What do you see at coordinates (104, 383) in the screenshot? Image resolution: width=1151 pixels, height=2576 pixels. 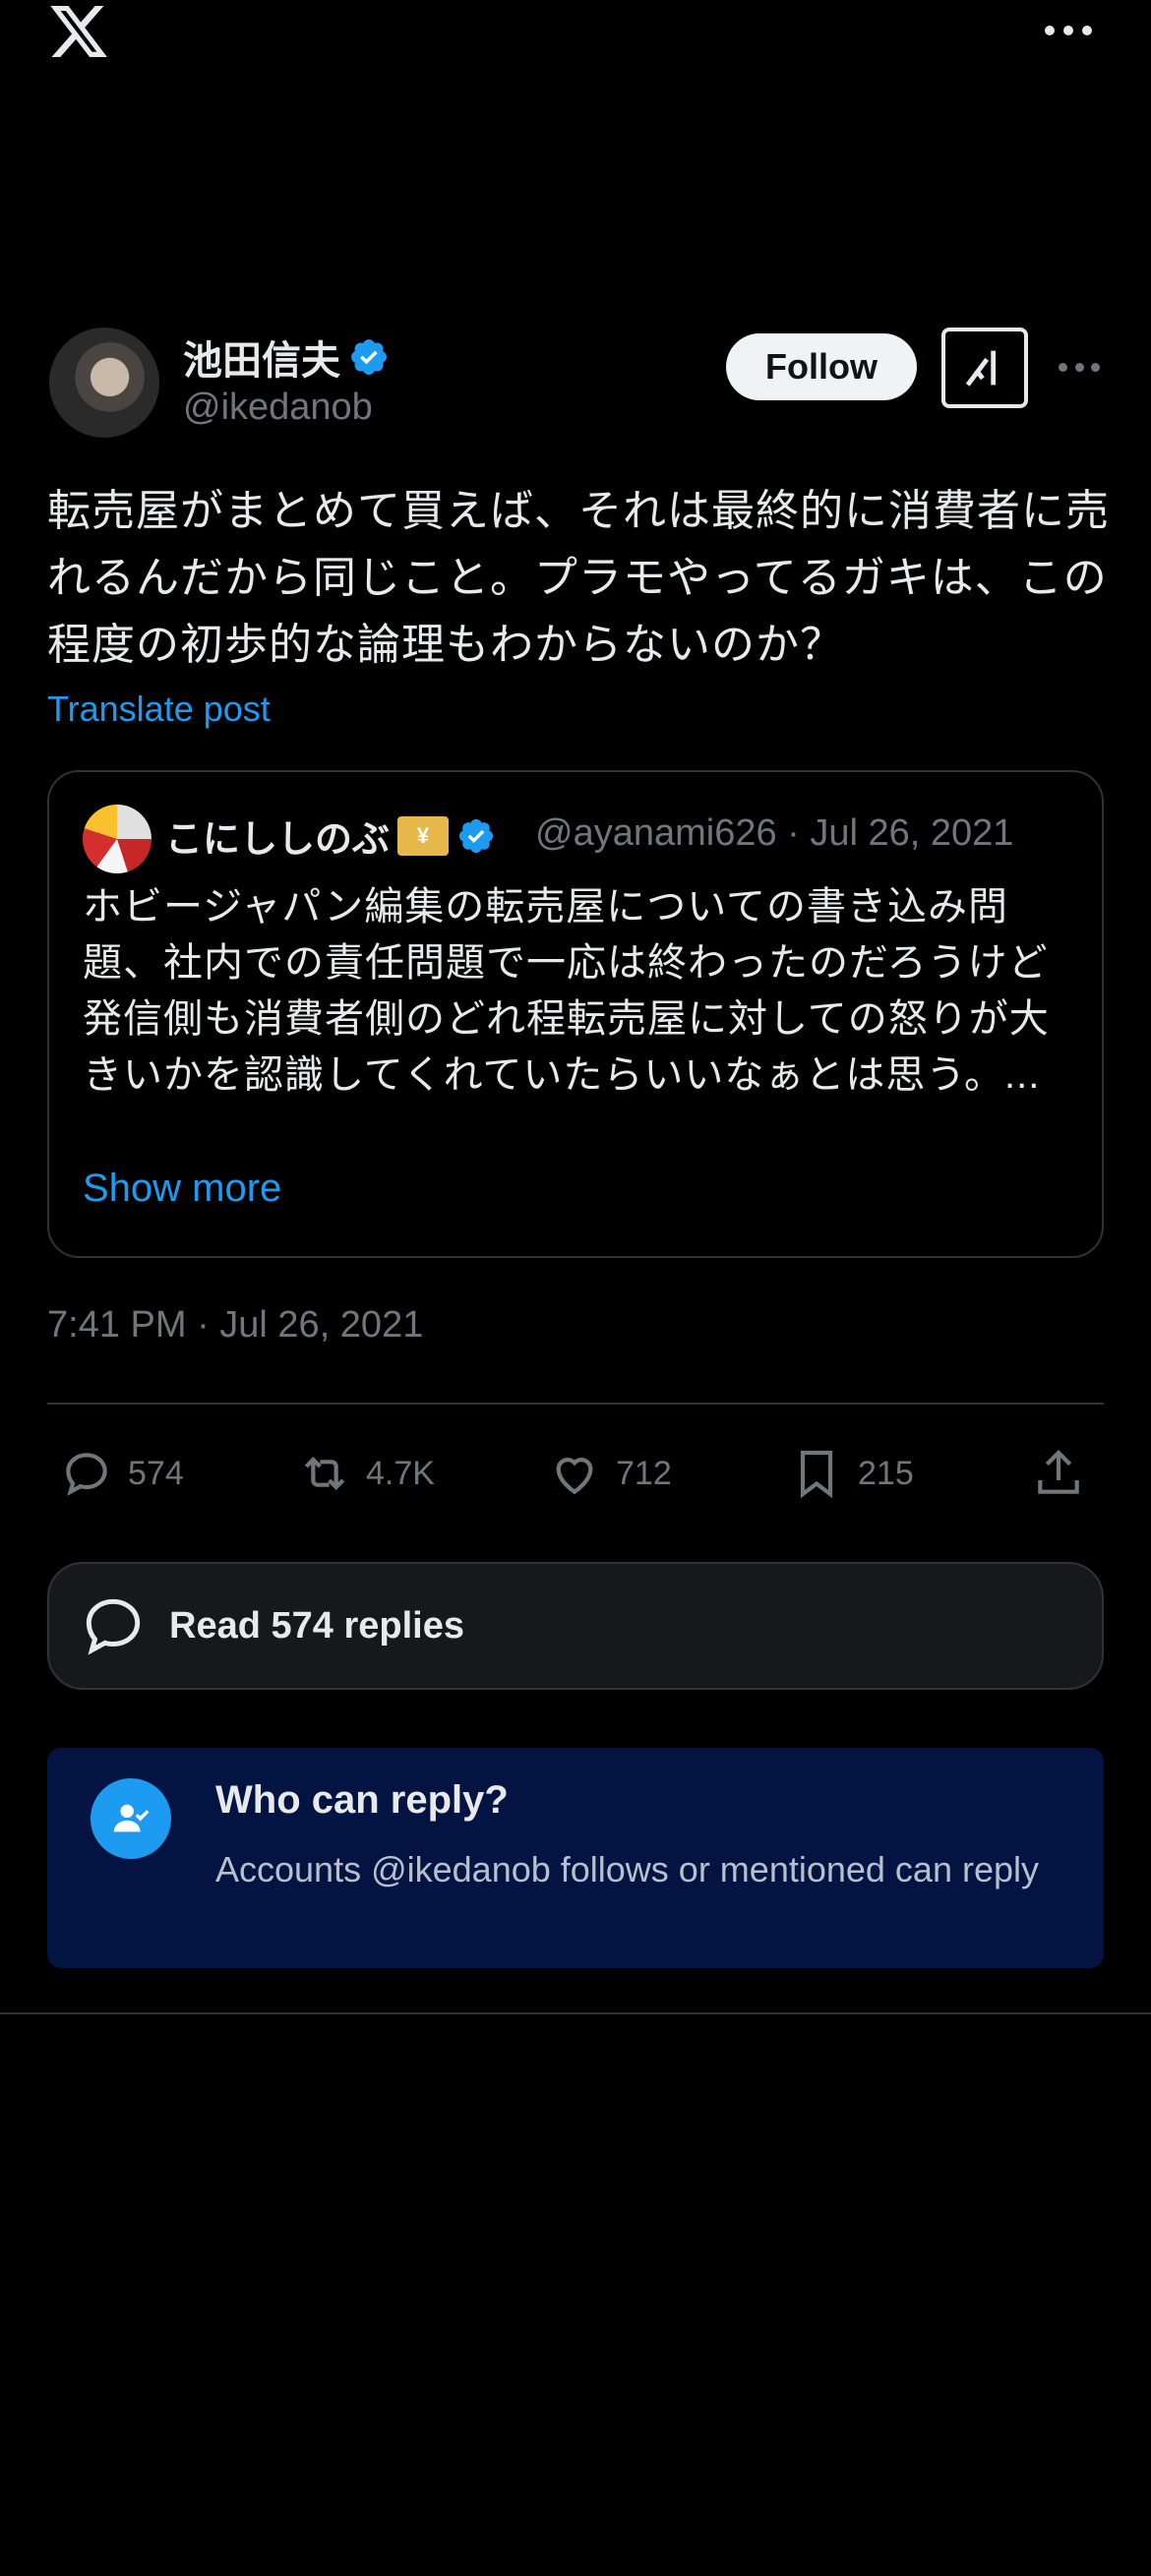 I see `author-avatar` at bounding box center [104, 383].